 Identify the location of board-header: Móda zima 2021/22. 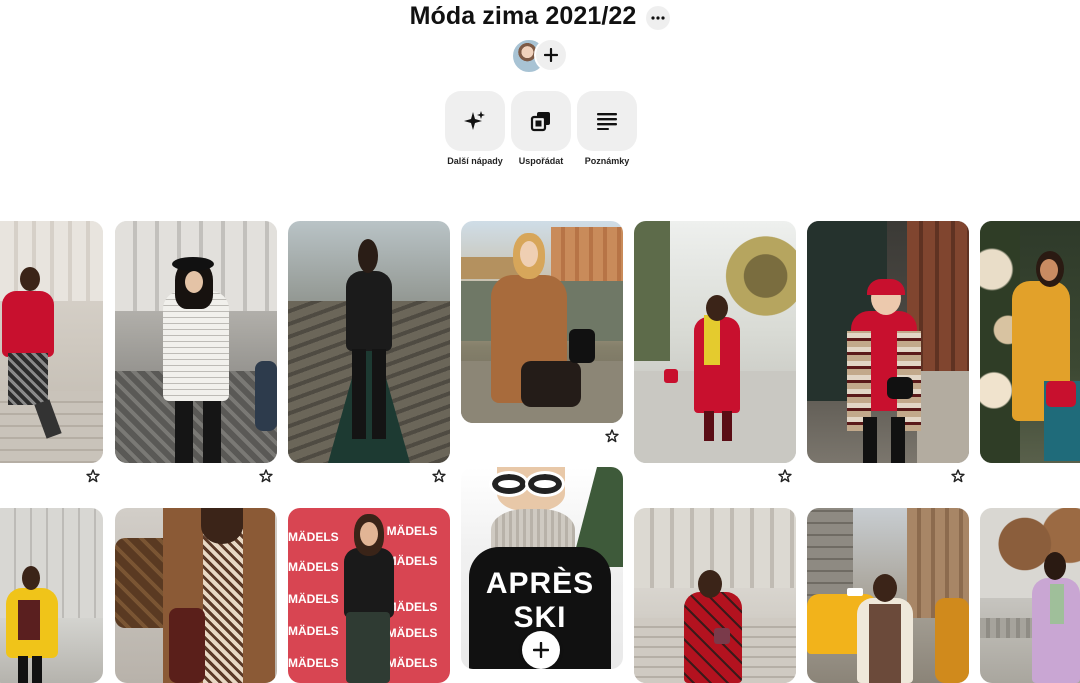
(540, 16).